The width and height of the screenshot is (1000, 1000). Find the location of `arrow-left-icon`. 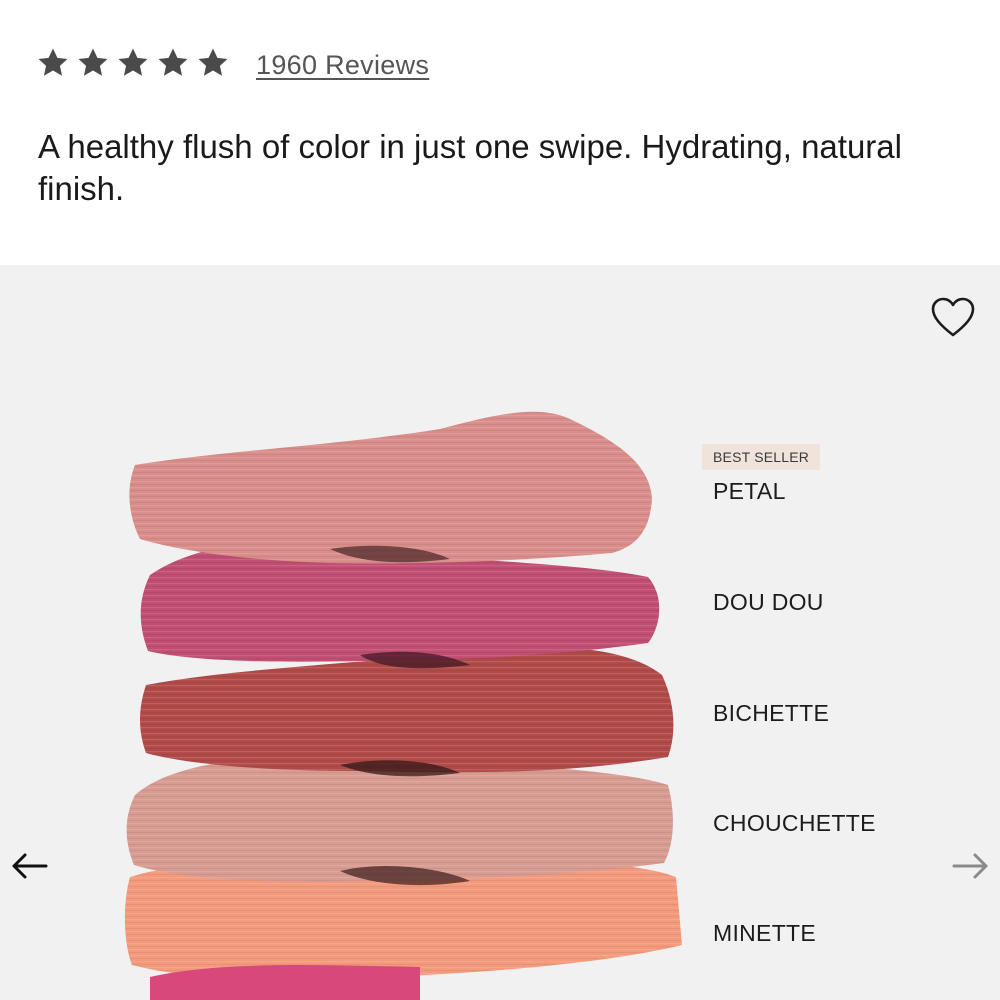

arrow-left-icon is located at coordinates (29, 866).